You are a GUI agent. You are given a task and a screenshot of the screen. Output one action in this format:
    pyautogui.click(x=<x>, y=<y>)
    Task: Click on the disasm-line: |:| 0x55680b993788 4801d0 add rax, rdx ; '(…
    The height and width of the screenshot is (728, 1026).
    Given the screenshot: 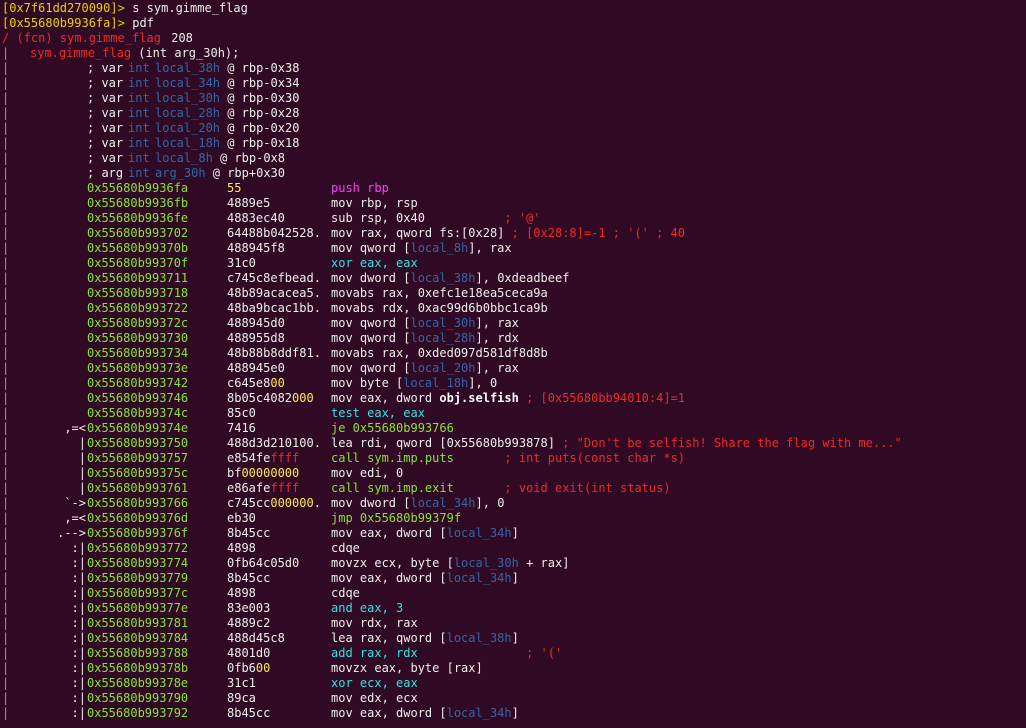 What is the action you would take?
    pyautogui.click(x=513, y=653)
    